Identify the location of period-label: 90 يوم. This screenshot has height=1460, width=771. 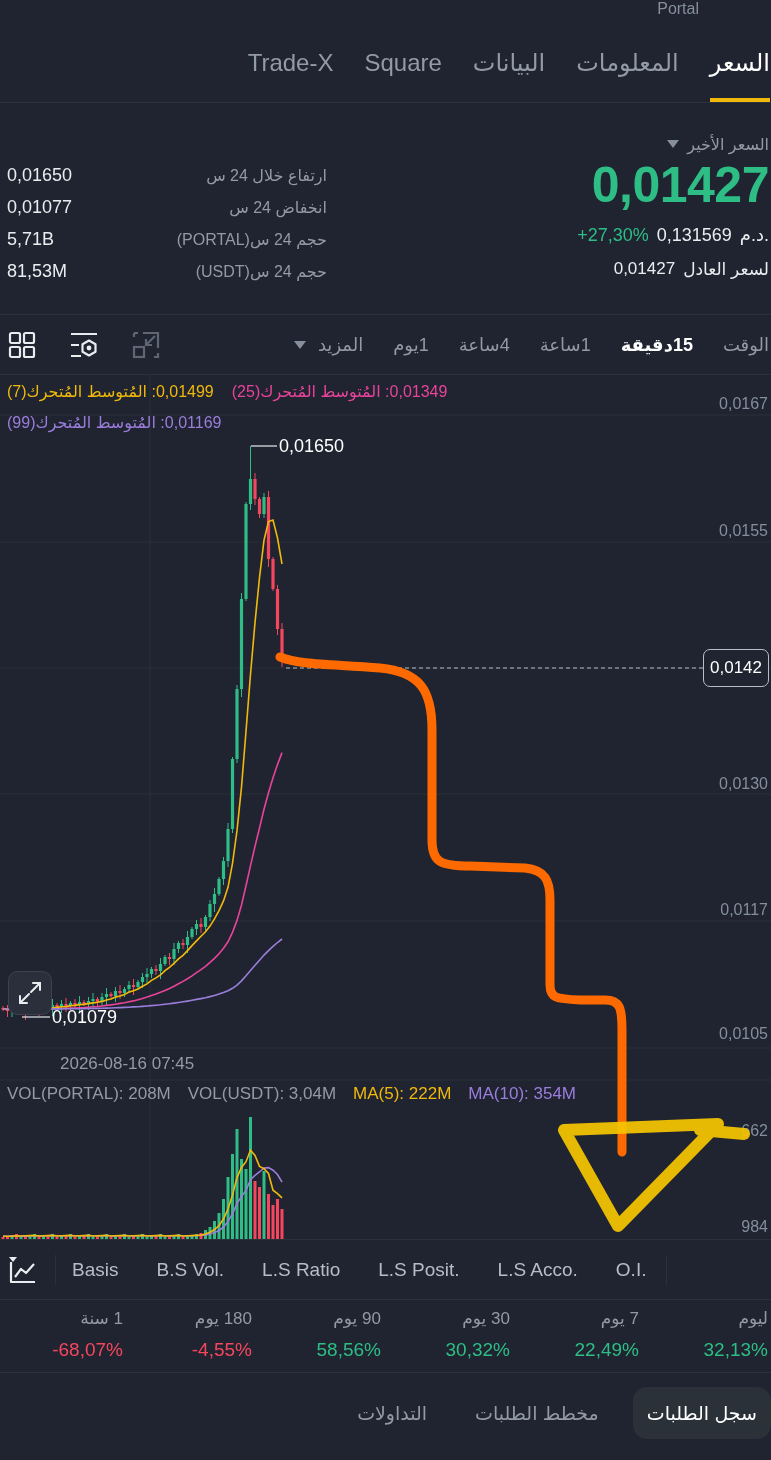
(357, 1319).